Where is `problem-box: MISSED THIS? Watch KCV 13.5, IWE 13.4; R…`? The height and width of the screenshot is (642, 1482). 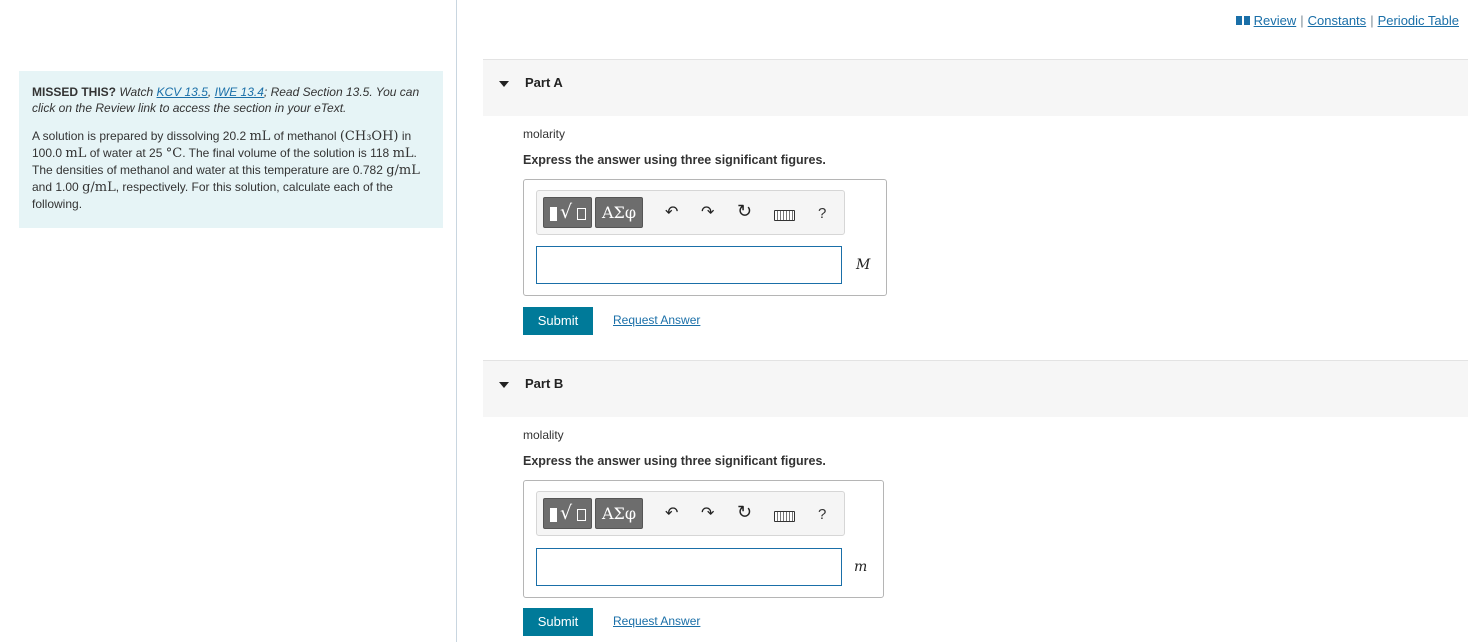 problem-box: MISSED THIS? Watch KCV 13.5, IWE 13.4; R… is located at coordinates (231, 149).